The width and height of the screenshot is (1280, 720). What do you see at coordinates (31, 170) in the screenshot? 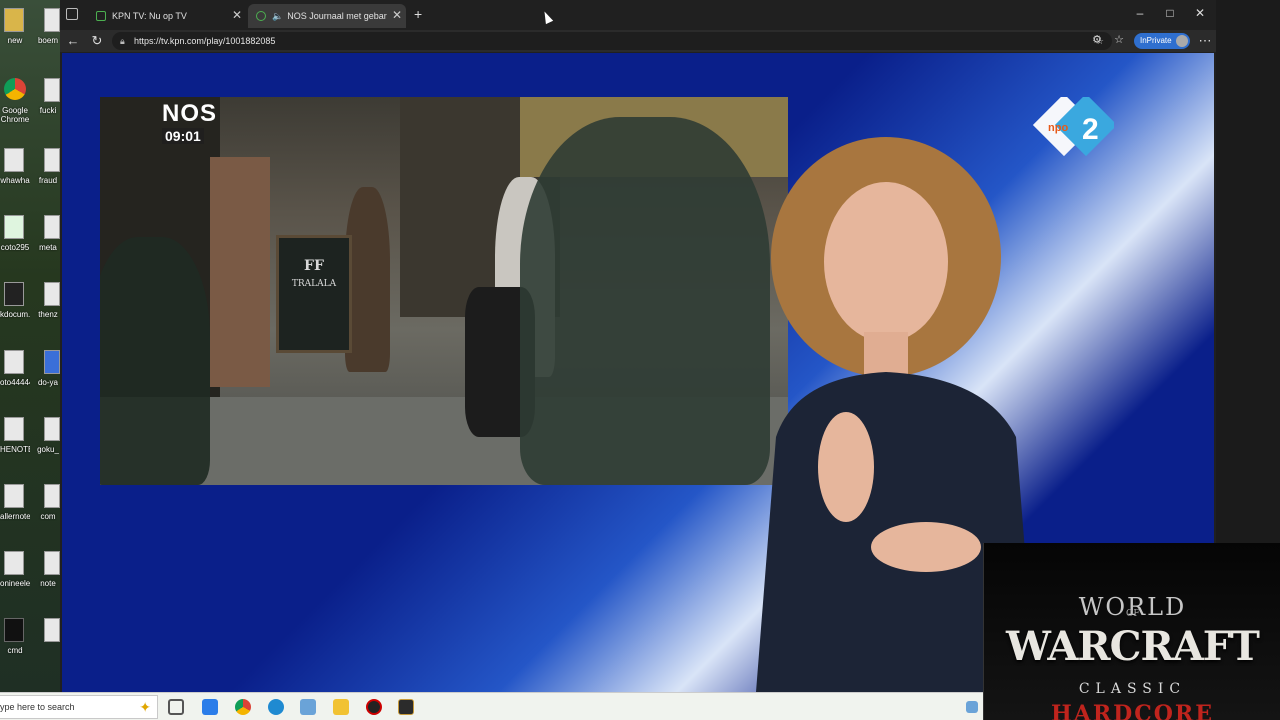
I see `desktop-icon-whawha: whawha fraud` at bounding box center [31, 170].